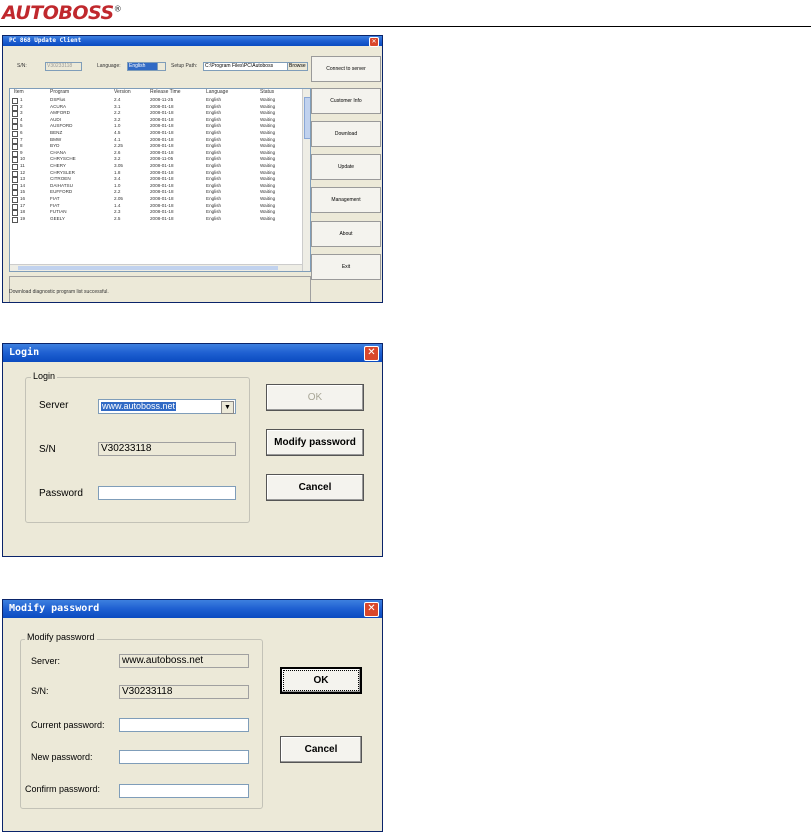 Image resolution: width=811 pixels, height=833 pixels. I want to click on about-button: About, so click(346, 234).